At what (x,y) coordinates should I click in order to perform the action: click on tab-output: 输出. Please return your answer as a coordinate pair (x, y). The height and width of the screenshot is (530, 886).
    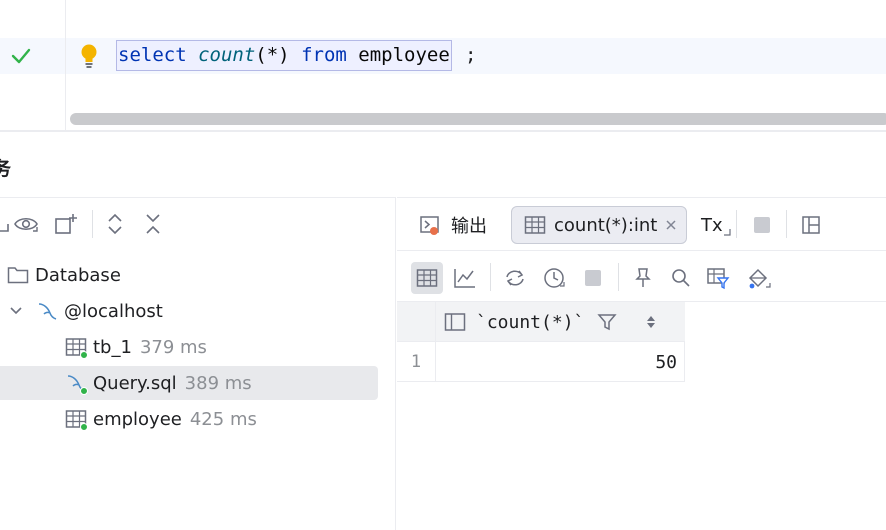
    Looking at the image, I should click on (453, 225).